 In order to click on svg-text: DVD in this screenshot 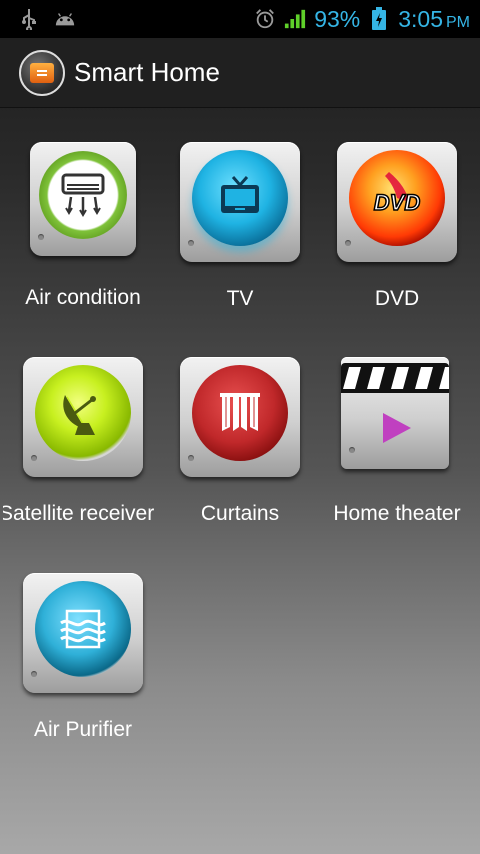, I will do `click(397, 202)`.